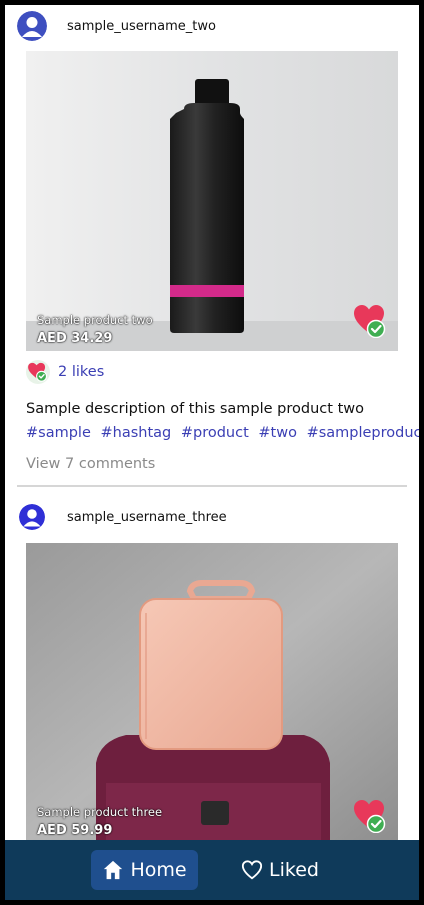 The width and height of the screenshot is (424, 905). What do you see at coordinates (58, 433) in the screenshot?
I see `hashtag: #sample` at bounding box center [58, 433].